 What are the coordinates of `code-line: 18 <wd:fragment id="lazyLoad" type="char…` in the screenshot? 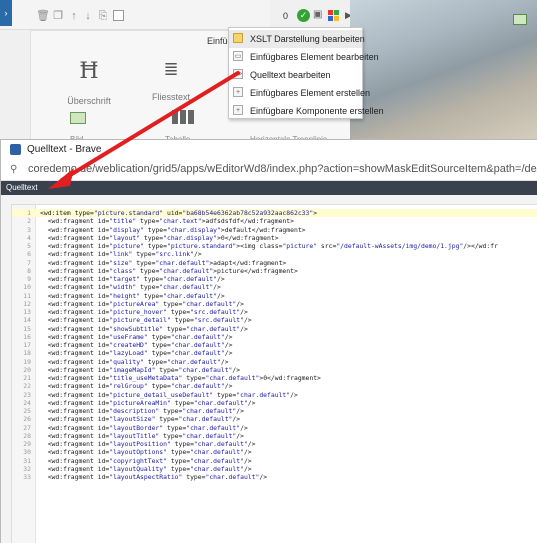 It's located at (274, 353).